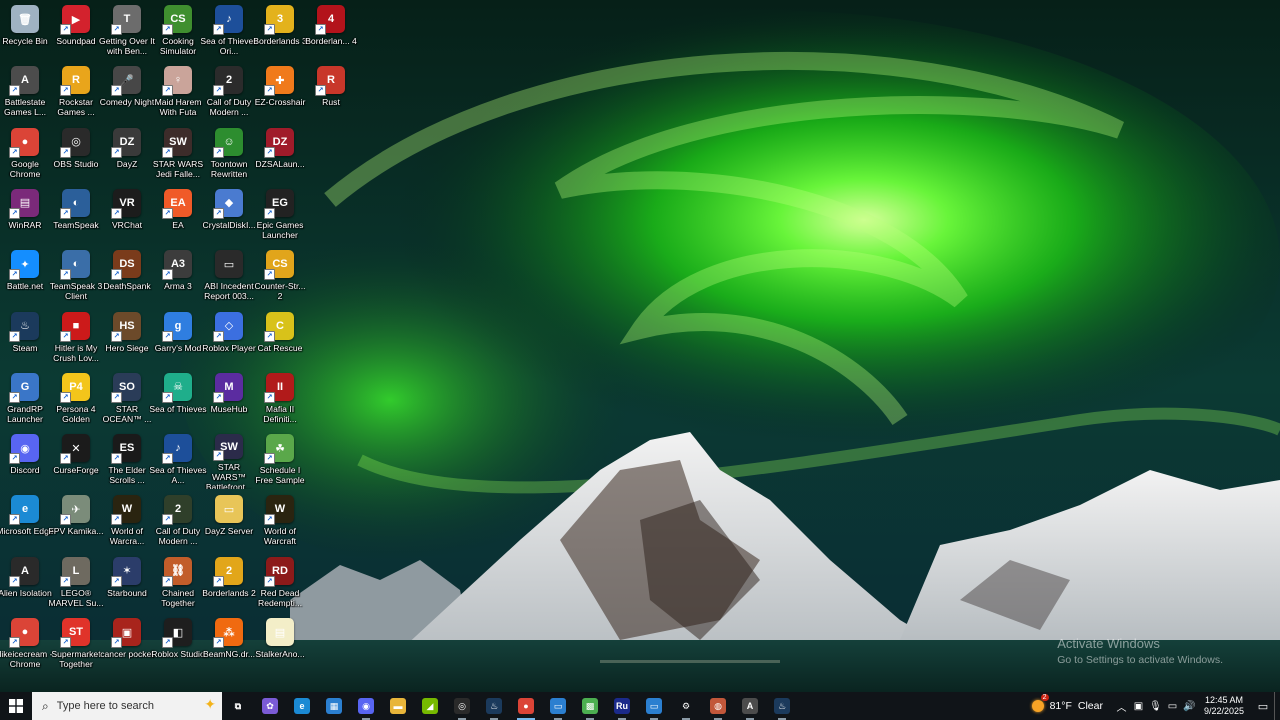 The image size is (1280, 720). Describe the element at coordinates (178, 107) in the screenshot. I see `desktop-icon-label: Maid Harem With Futa` at that location.